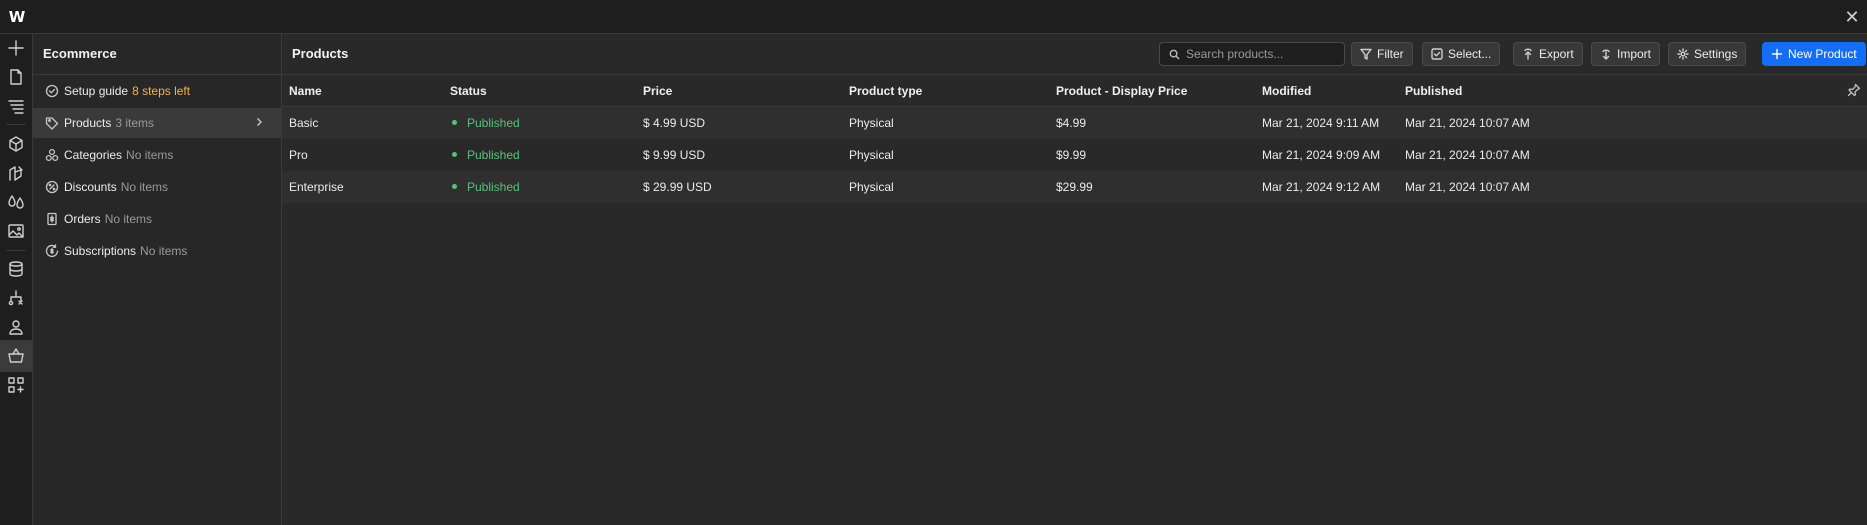  What do you see at coordinates (16, 106) in the screenshot?
I see `navigator-icon` at bounding box center [16, 106].